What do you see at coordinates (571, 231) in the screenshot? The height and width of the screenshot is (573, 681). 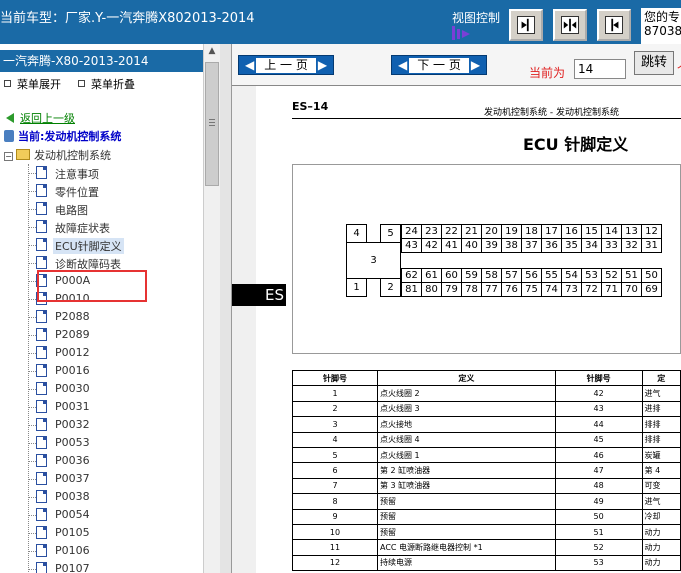 I see `connector-pin: 16` at bounding box center [571, 231].